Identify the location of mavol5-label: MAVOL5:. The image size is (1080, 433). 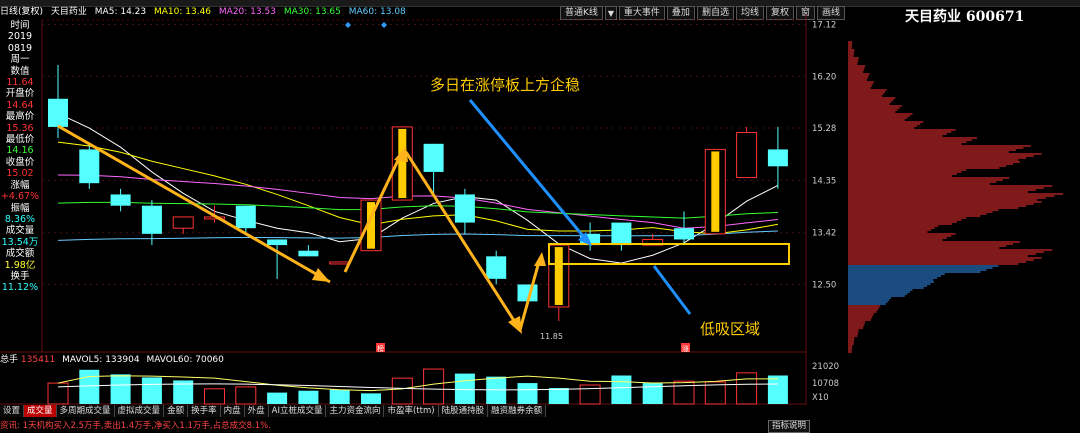
(82, 360).